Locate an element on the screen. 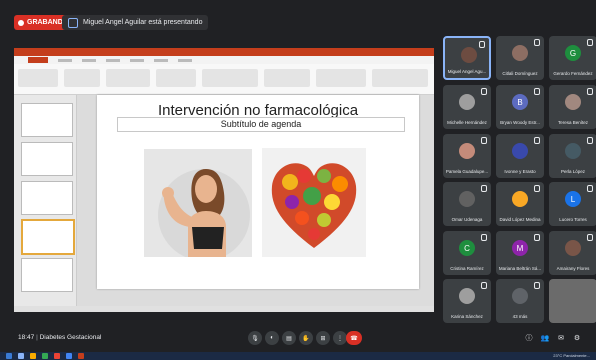 This screenshot has height=360, width=596. participant-initial-avatar: C is located at coordinates (467, 248).